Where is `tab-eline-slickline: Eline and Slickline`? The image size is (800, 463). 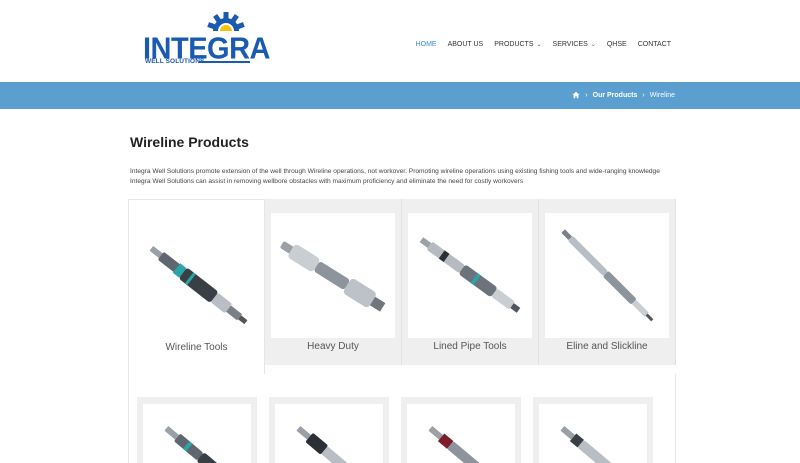
tab-eline-slickline: Eline and Slickline is located at coordinates (607, 282).